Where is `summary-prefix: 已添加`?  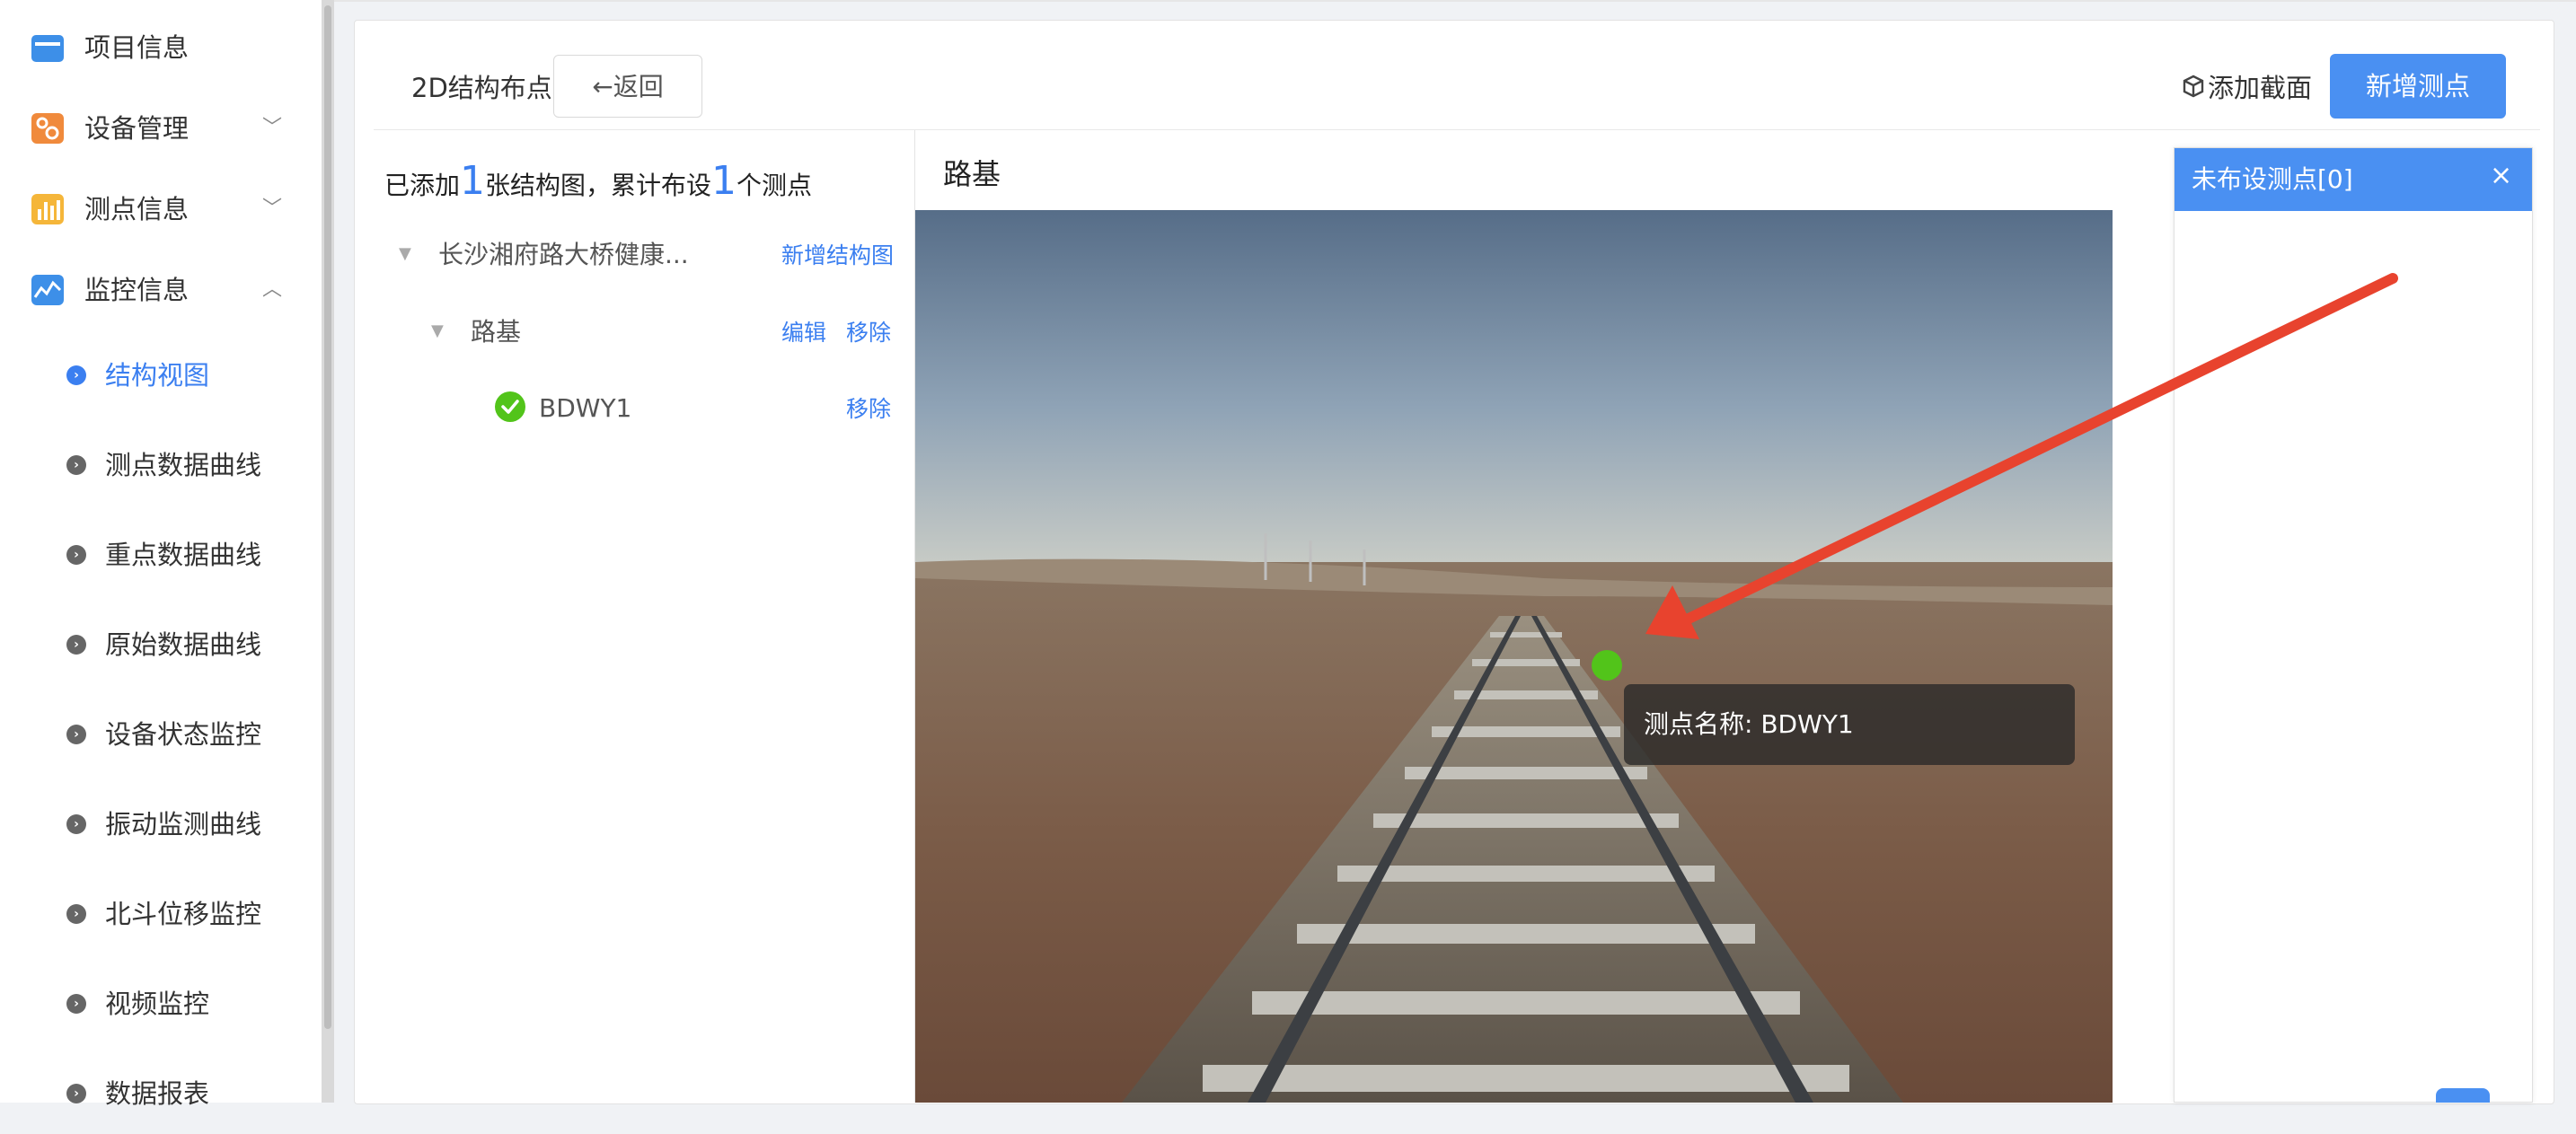
summary-prefix: 已添加 is located at coordinates (422, 185).